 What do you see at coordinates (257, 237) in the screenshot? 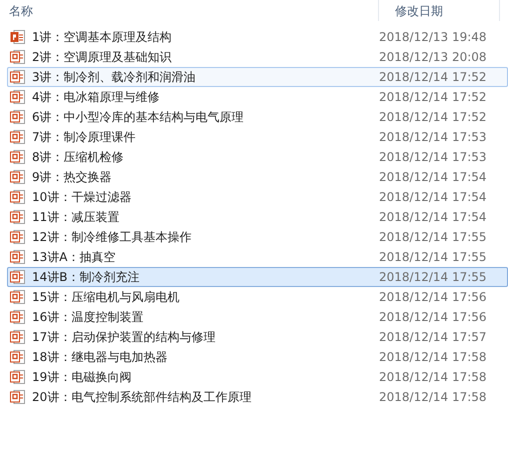
I see `file-row: 12讲：制冷维修工具基本操作 2018/12/14 17:55` at bounding box center [257, 237].